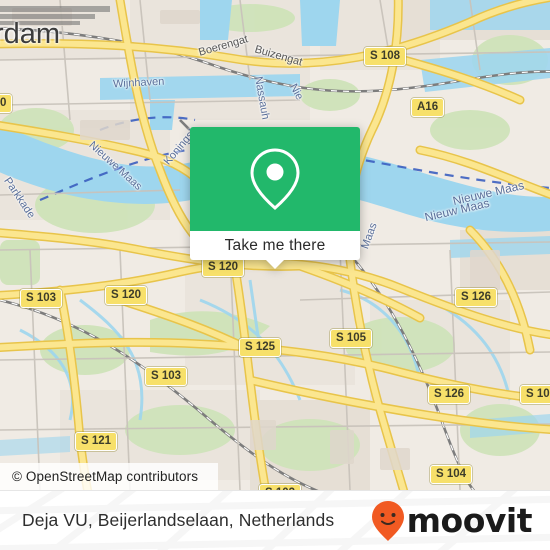 The height and width of the screenshot is (550, 550). What do you see at coordinates (223, 268) in the screenshot?
I see `road-shield-s120-c: S 120` at bounding box center [223, 268].